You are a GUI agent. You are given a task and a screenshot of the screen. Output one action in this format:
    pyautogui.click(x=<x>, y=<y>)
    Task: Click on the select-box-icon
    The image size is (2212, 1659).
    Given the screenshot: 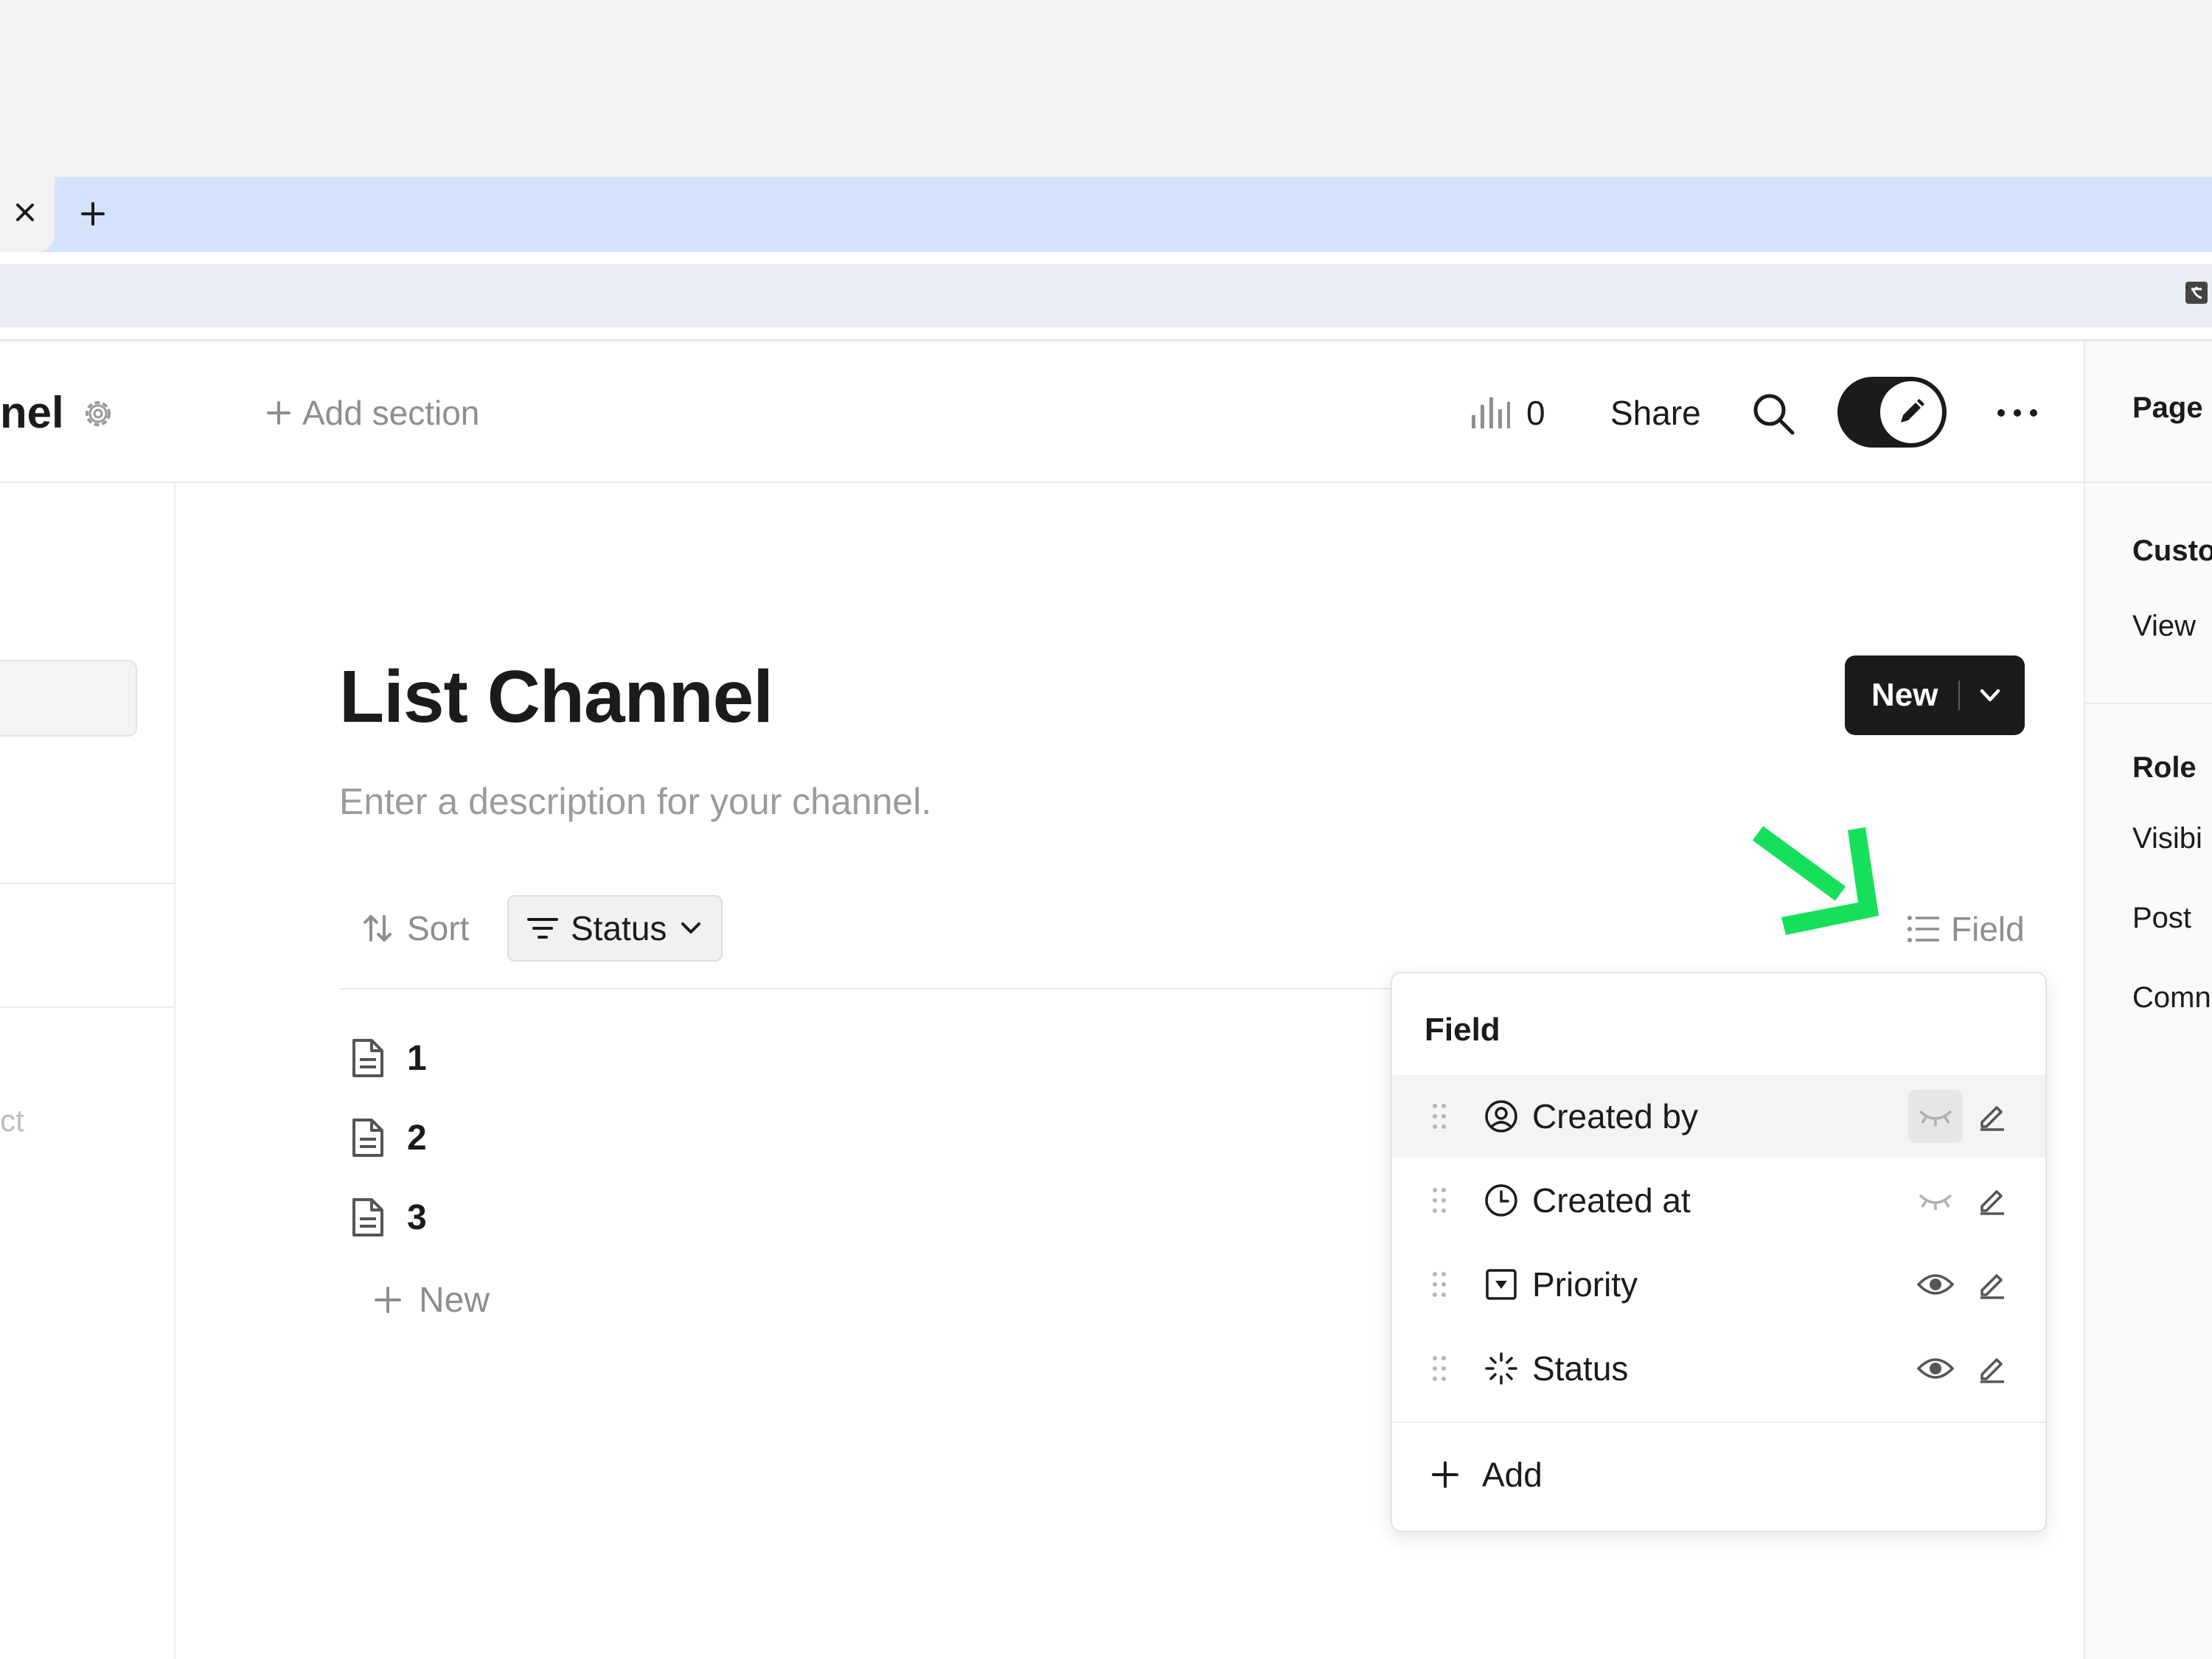 What is the action you would take?
    pyautogui.click(x=1501, y=1284)
    